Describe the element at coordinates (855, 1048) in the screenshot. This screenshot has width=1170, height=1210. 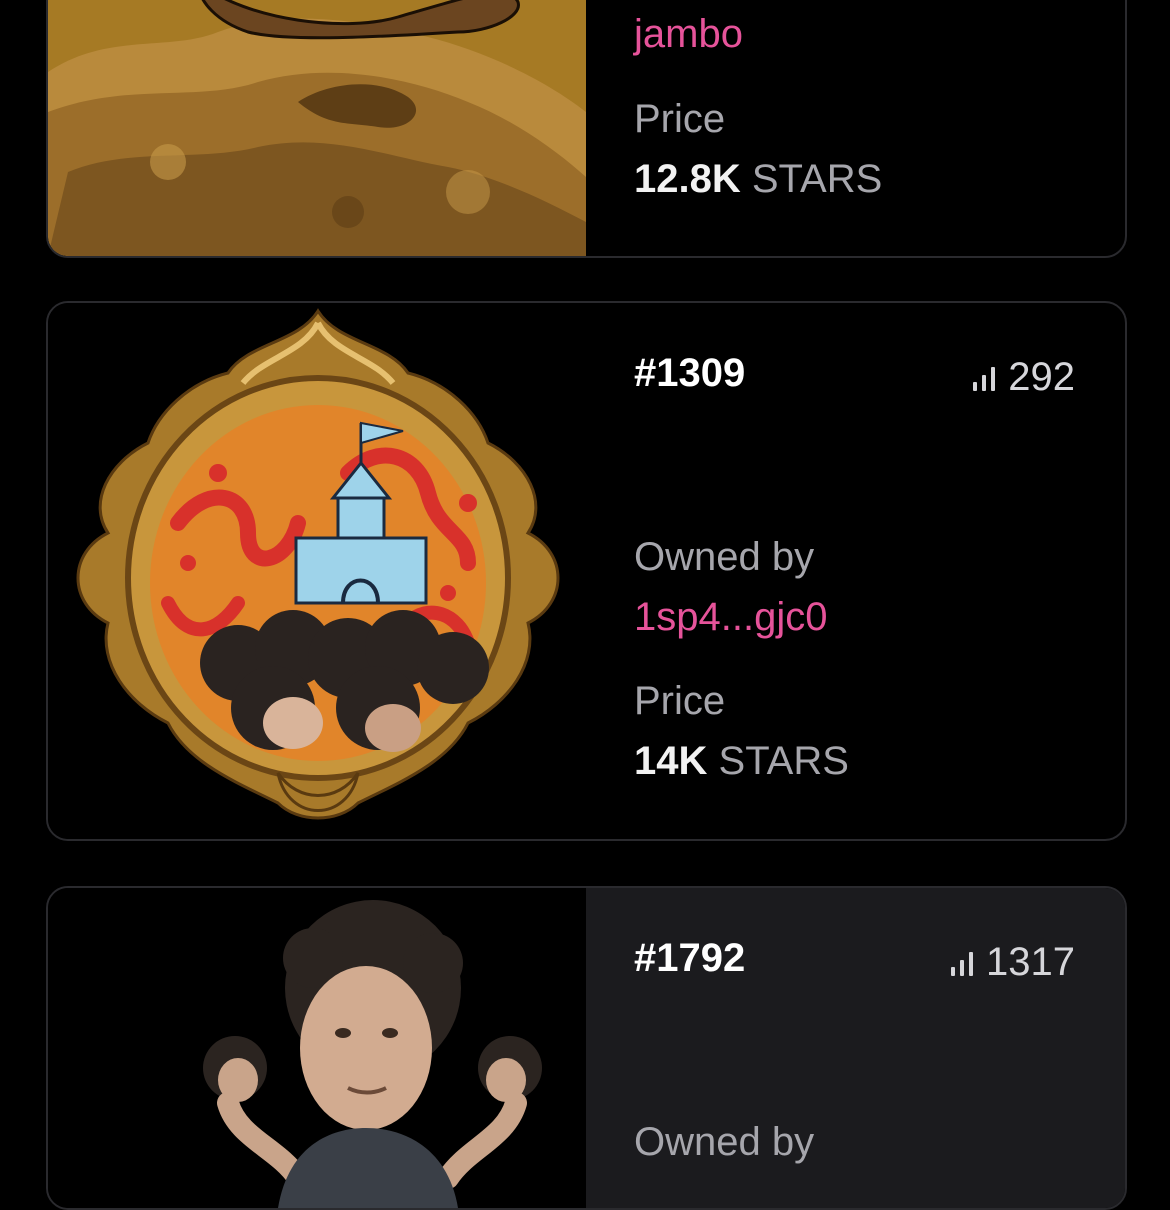
I see `nft-info-3: #1792 1317 Owned by` at that location.